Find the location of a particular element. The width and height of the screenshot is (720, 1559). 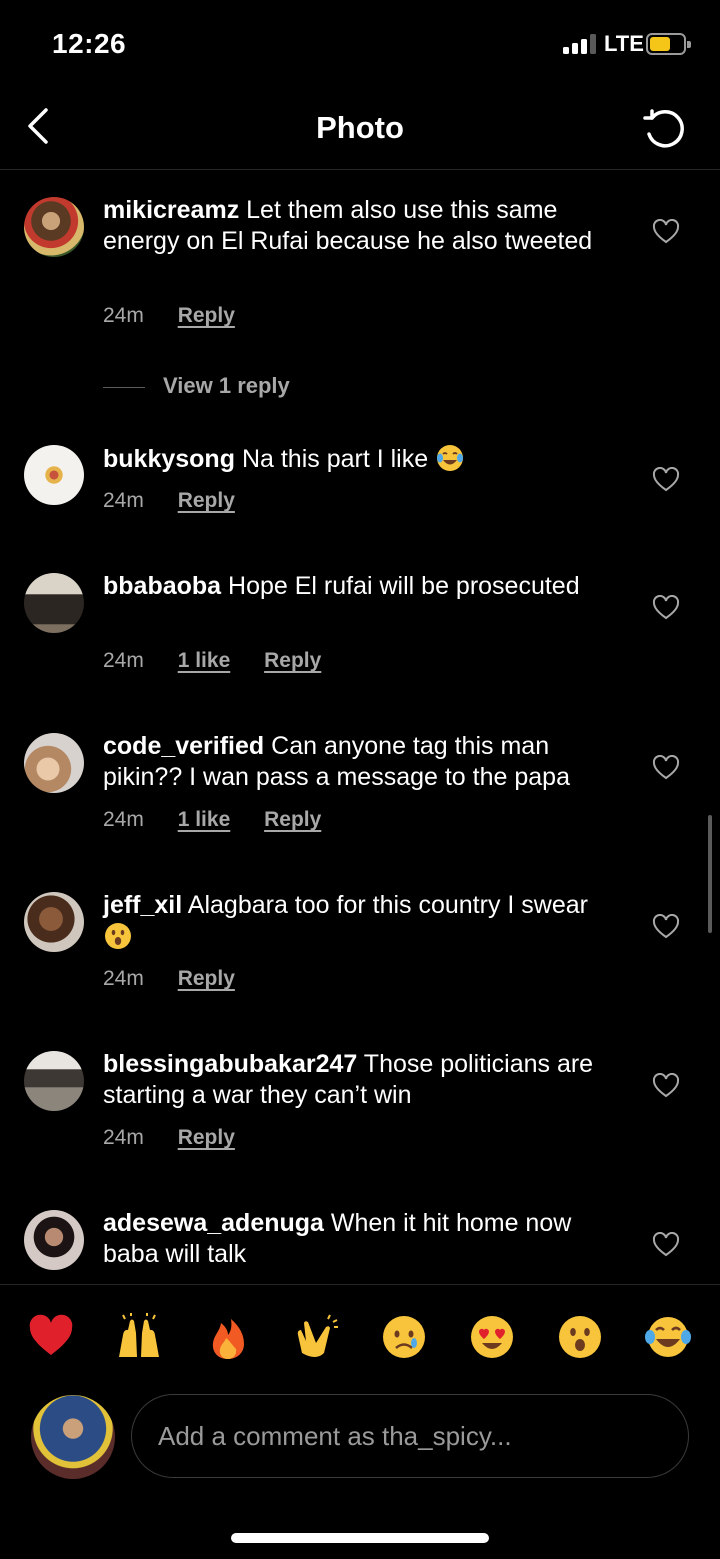

comment-body: Hope El rufai will be prosecuted is located at coordinates (404, 586).